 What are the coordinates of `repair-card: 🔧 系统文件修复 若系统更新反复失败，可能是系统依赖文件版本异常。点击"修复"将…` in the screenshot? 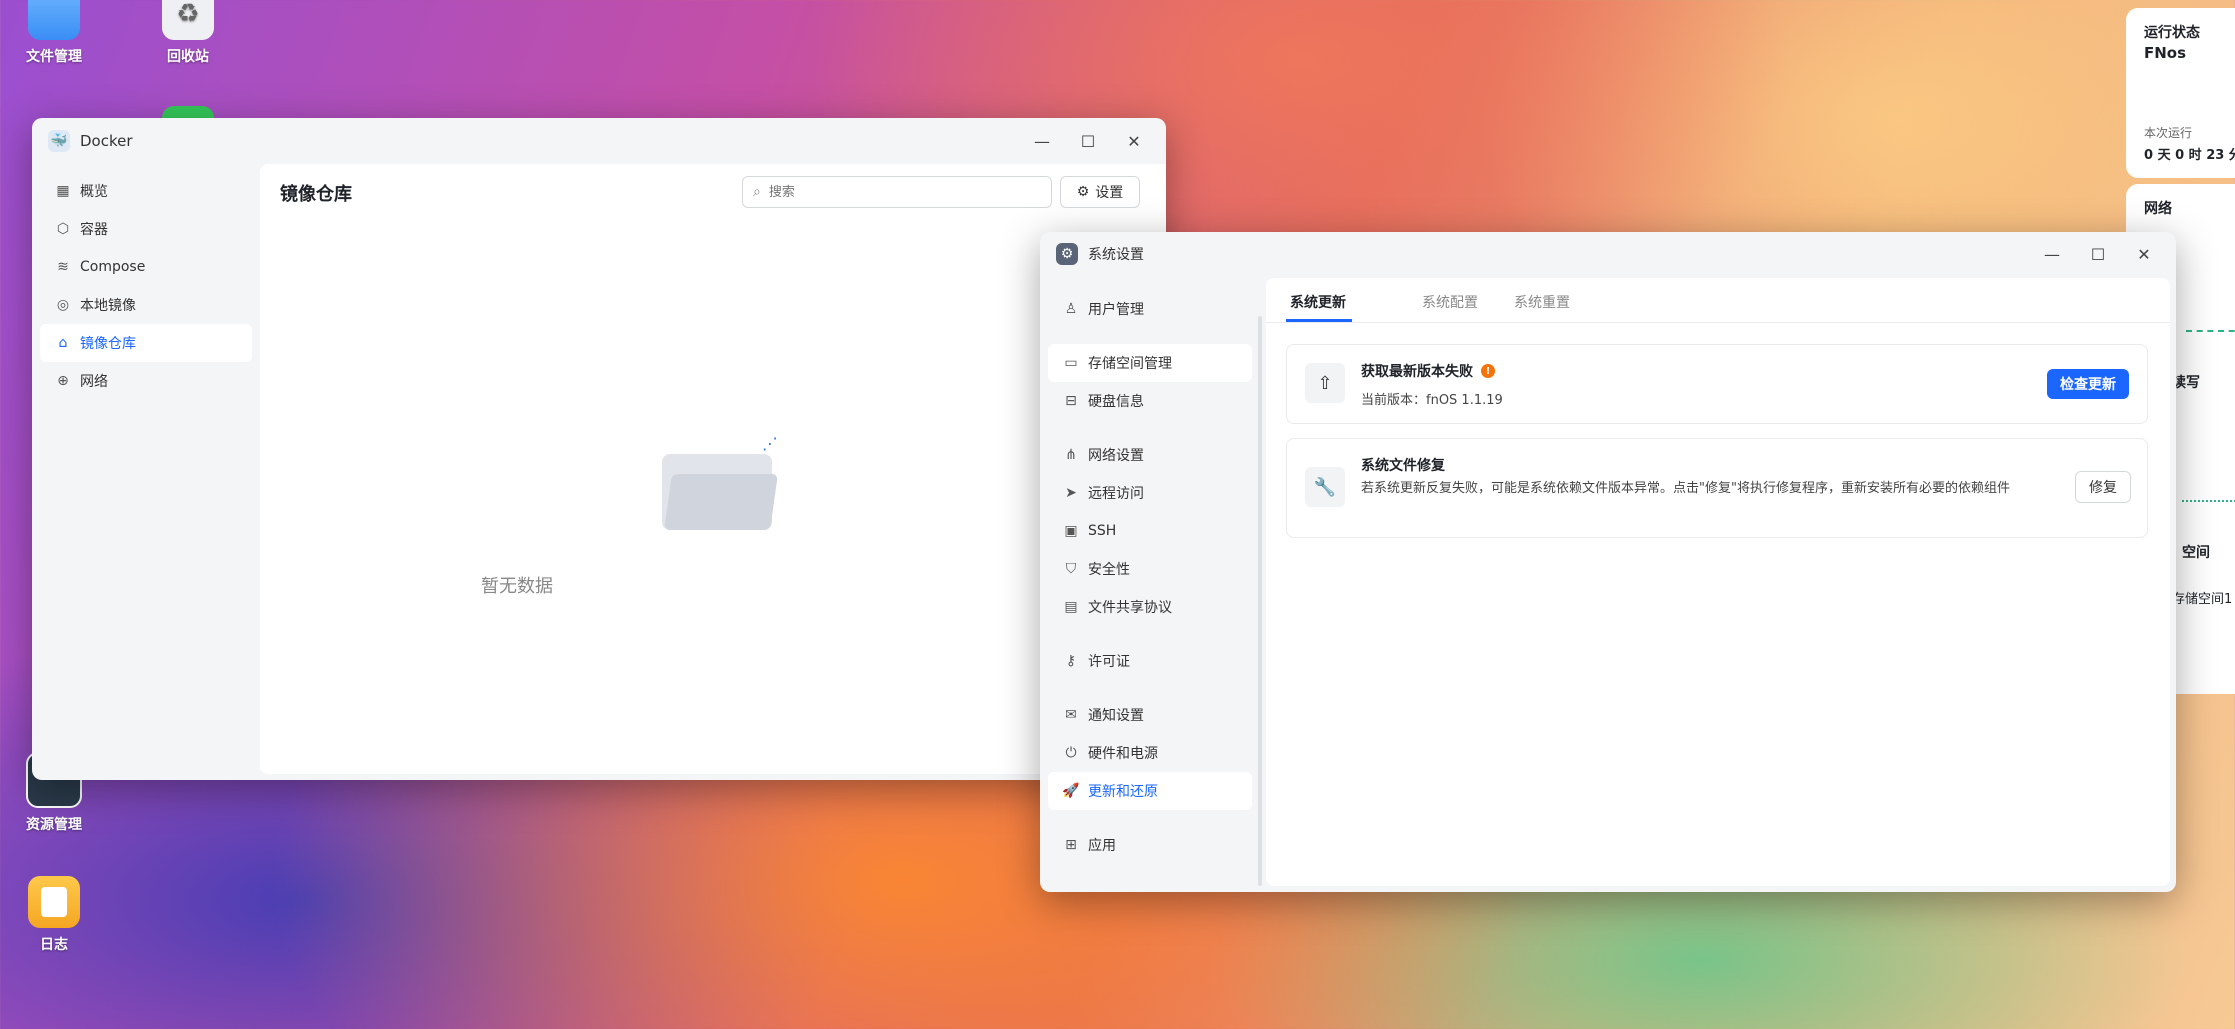 It's located at (1717, 488).